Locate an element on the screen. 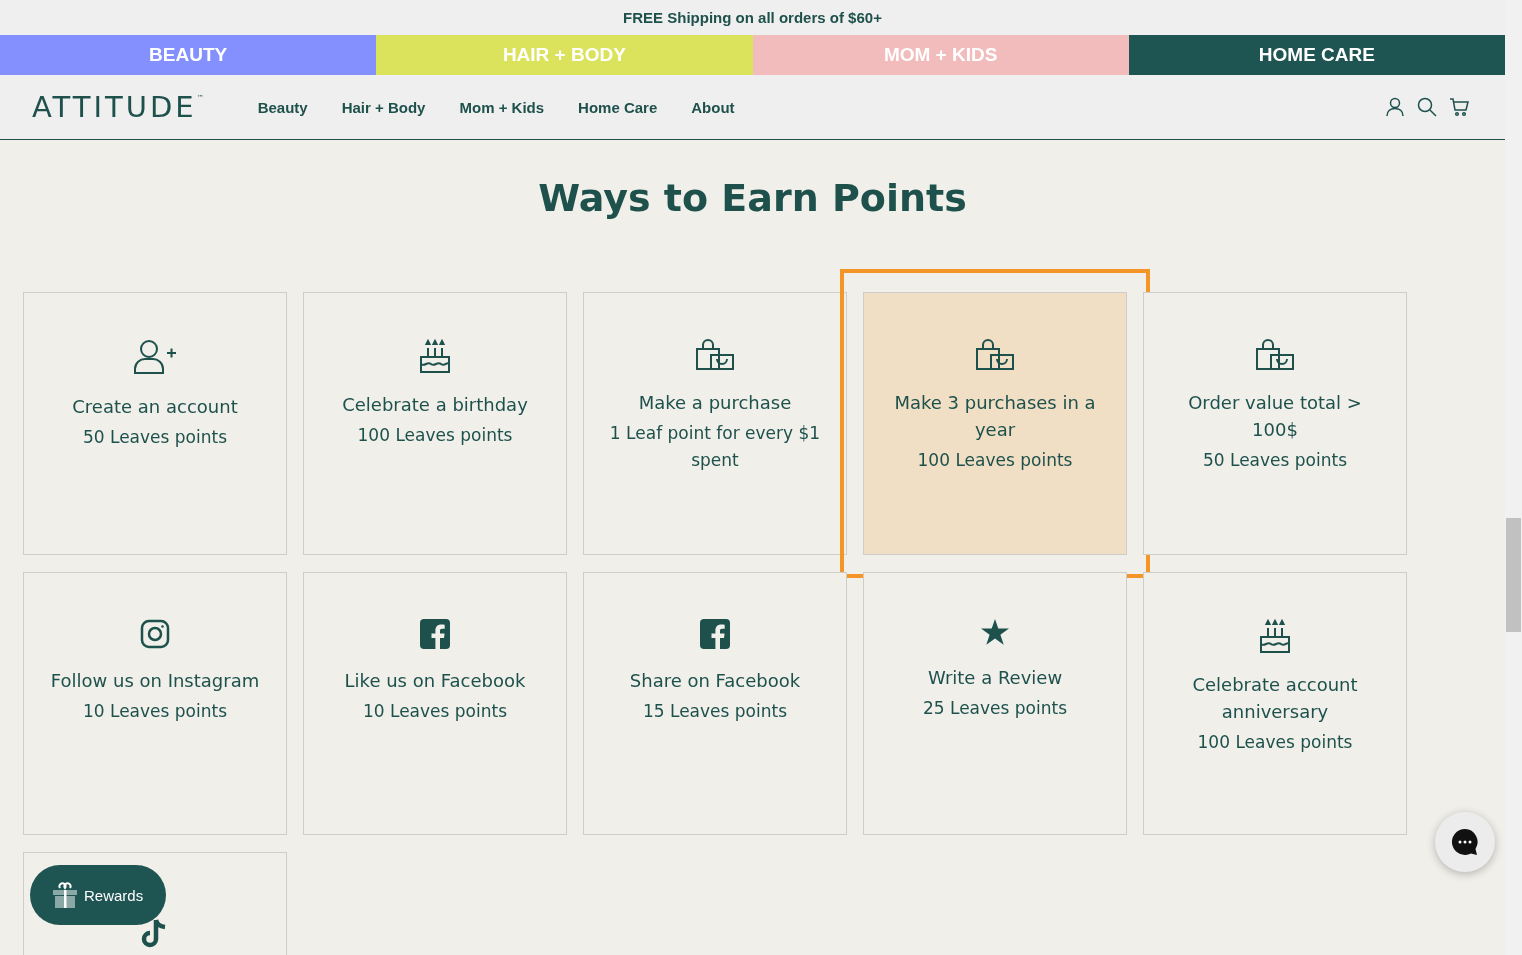 Image resolution: width=1522 pixels, height=955 pixels. shipping-banner: FREE Shipping on all orders of $60+ is located at coordinates (752, 17).